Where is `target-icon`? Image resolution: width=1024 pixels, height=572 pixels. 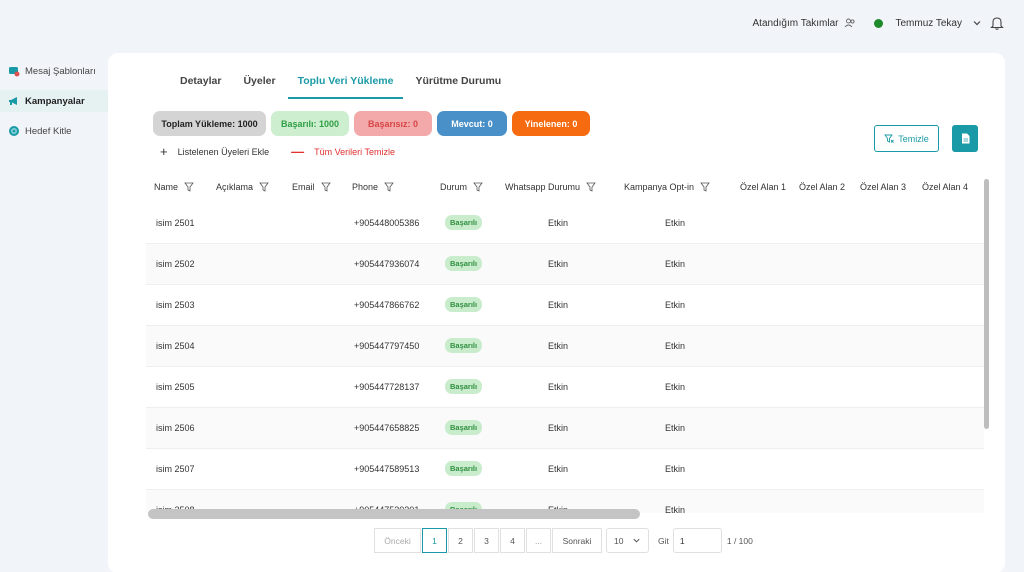
target-icon is located at coordinates (14, 131).